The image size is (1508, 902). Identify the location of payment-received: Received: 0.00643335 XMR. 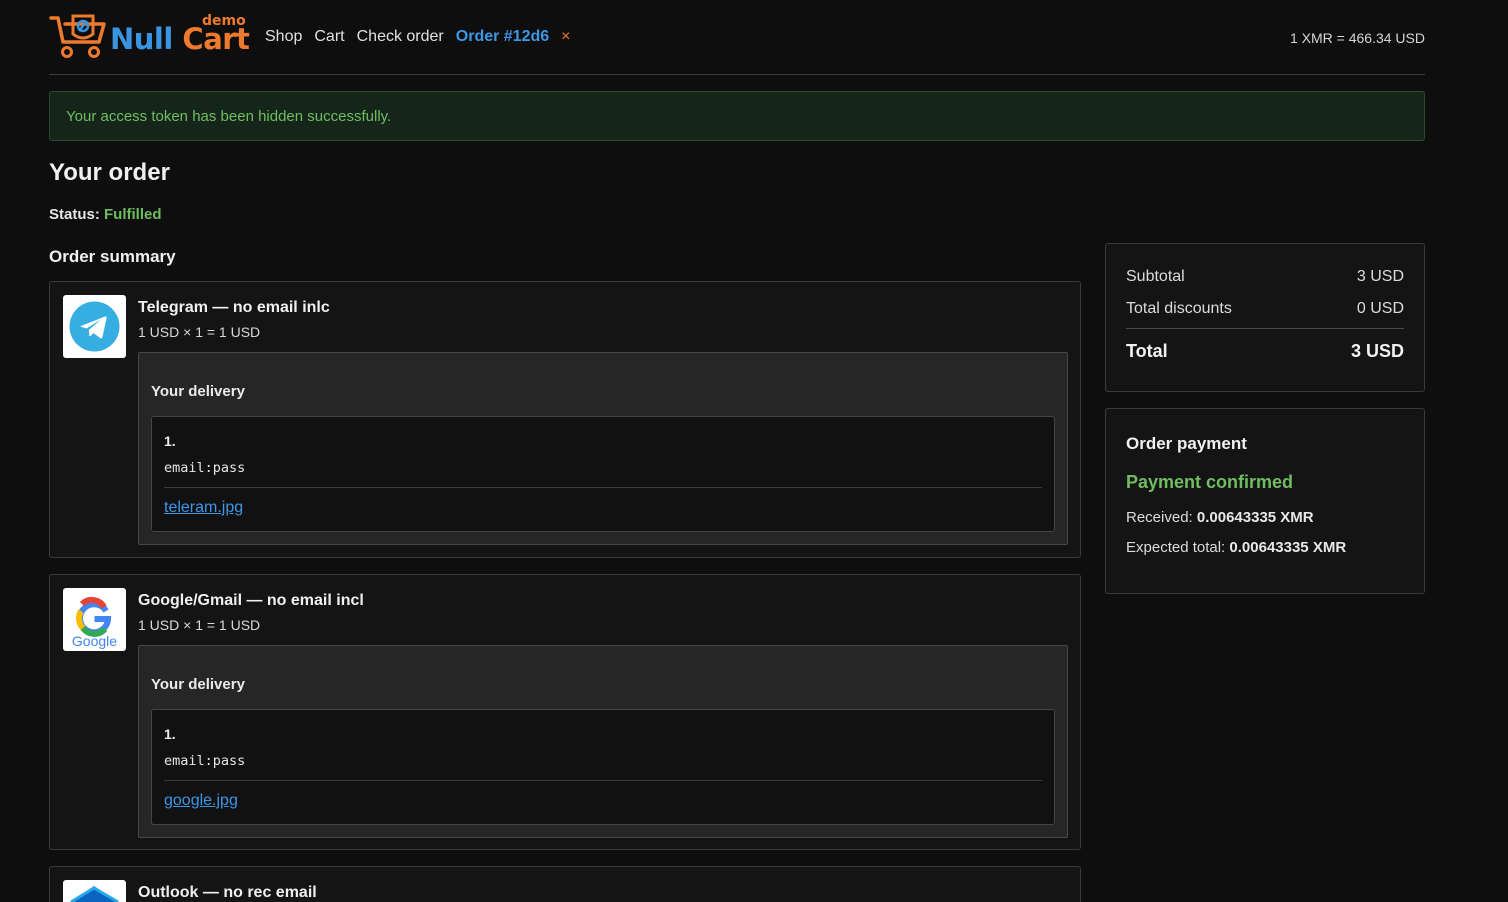
(1220, 517).